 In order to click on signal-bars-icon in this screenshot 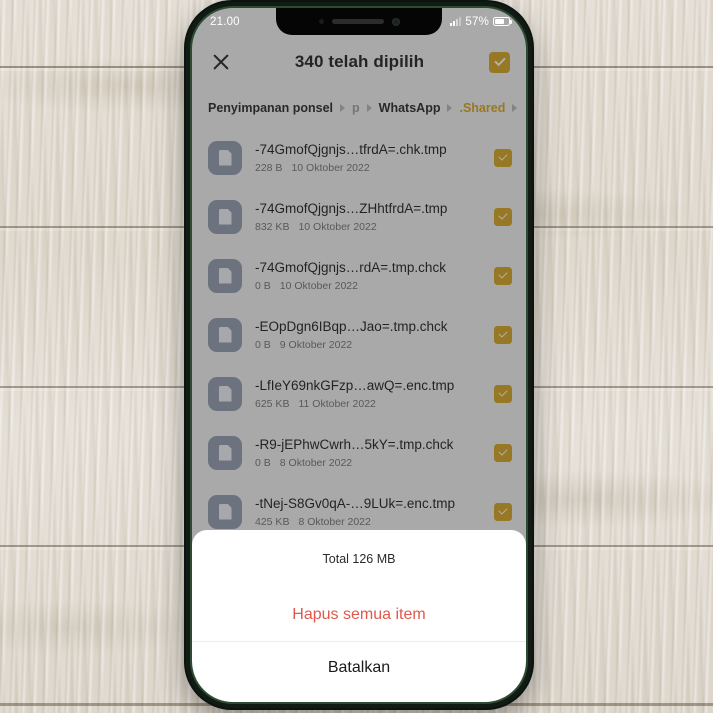, I will do `click(456, 21)`.